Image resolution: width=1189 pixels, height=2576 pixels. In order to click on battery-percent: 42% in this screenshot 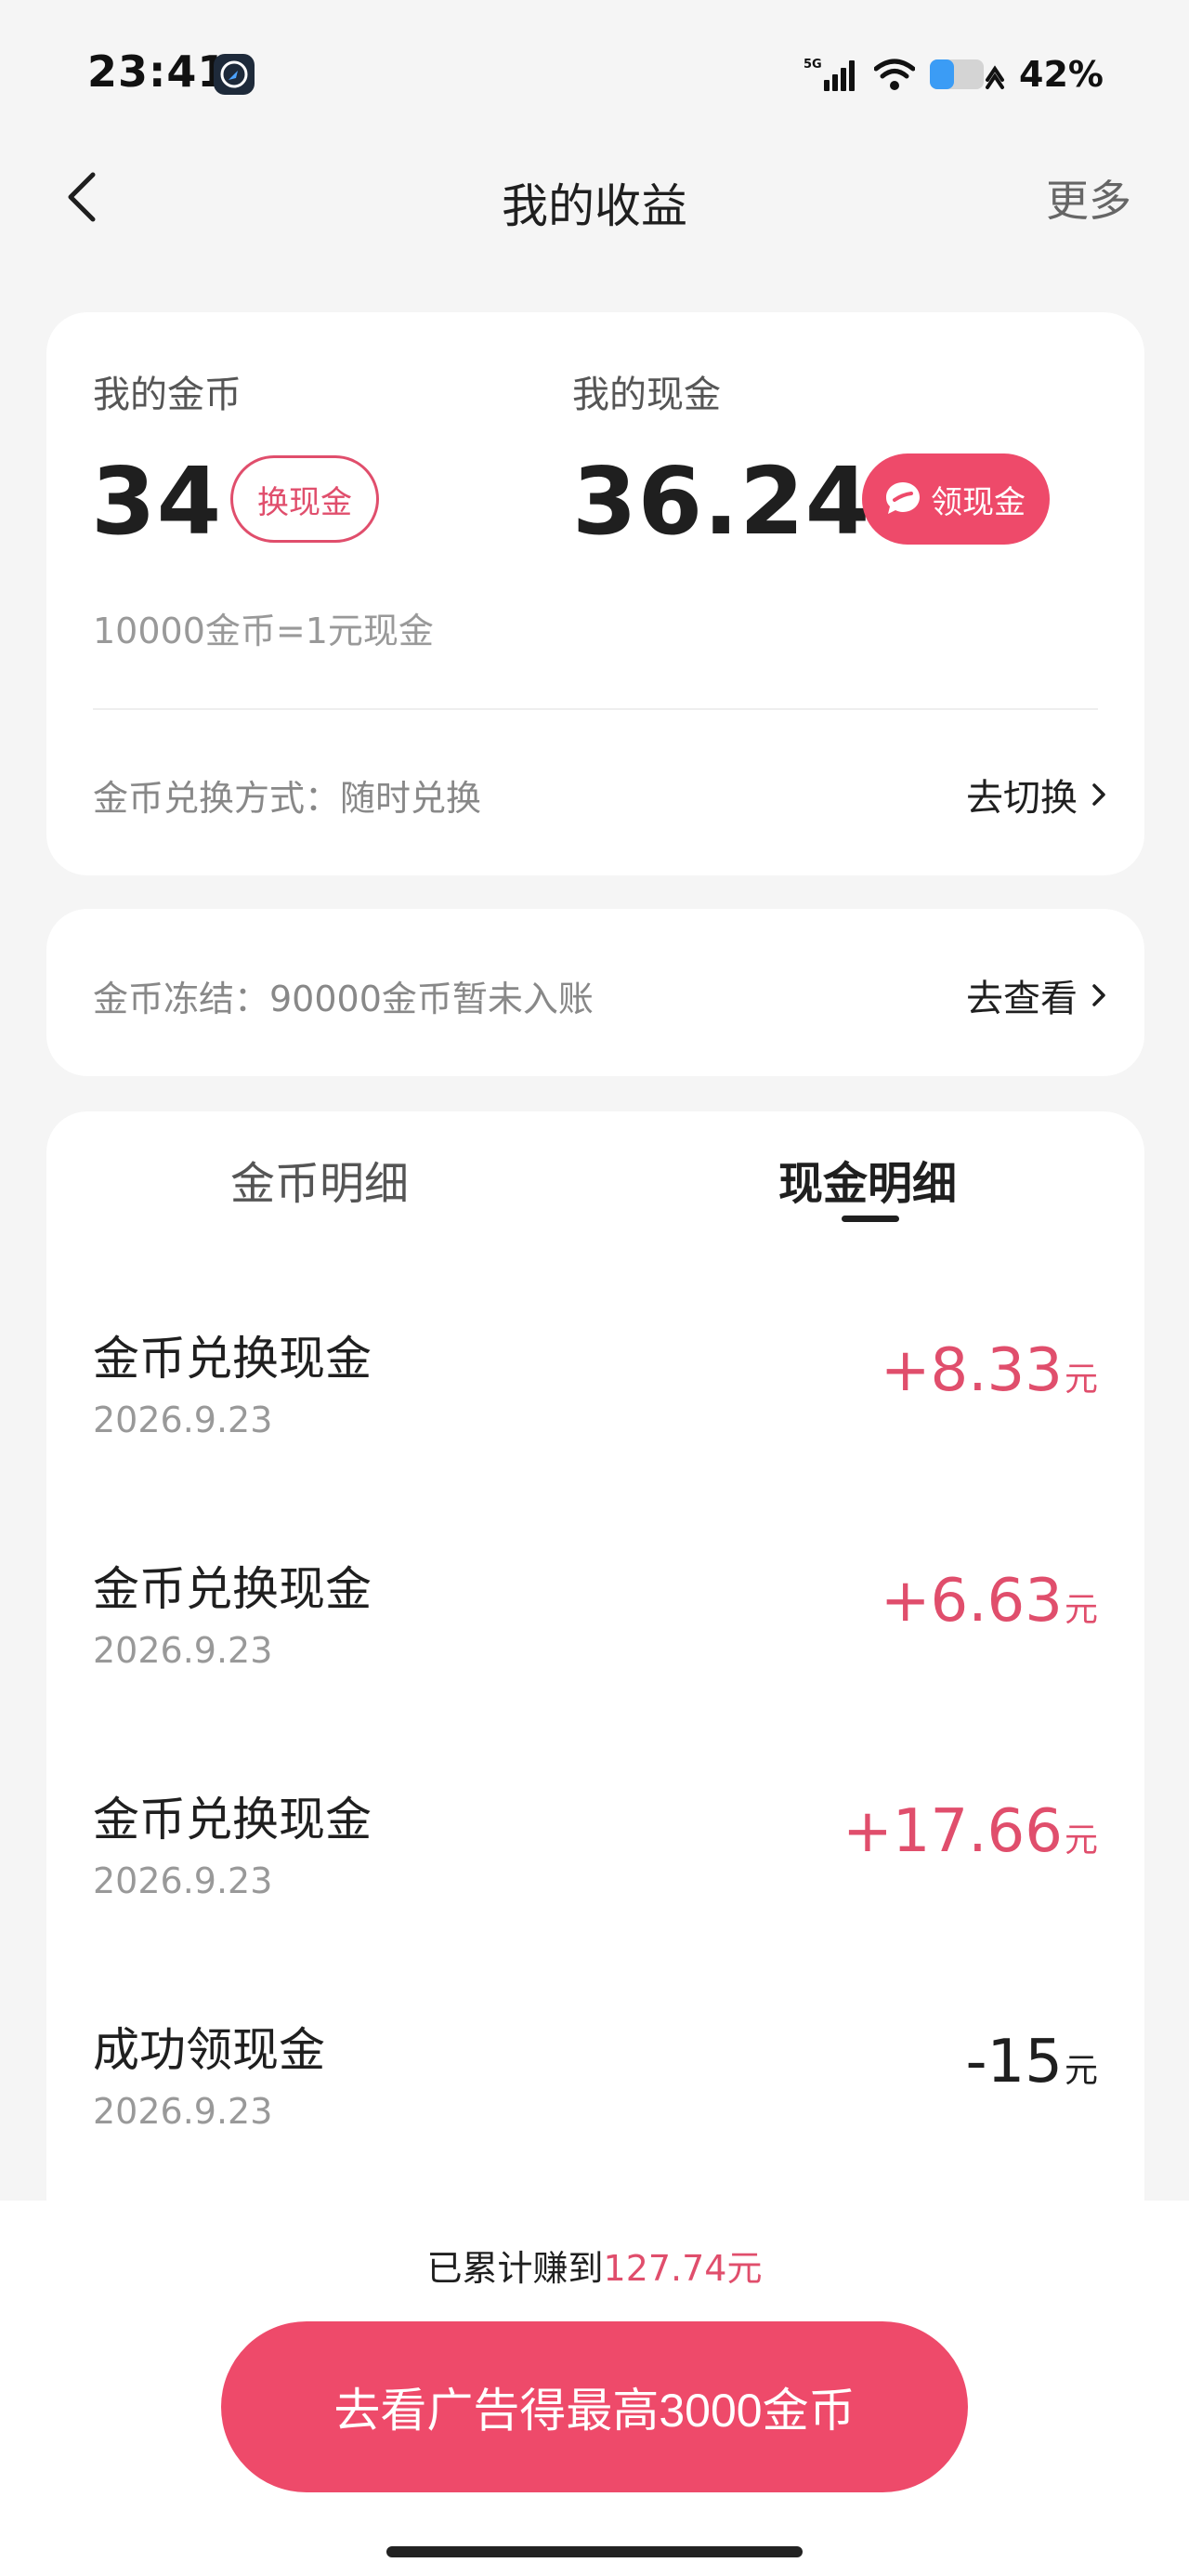, I will do `click(1061, 74)`.